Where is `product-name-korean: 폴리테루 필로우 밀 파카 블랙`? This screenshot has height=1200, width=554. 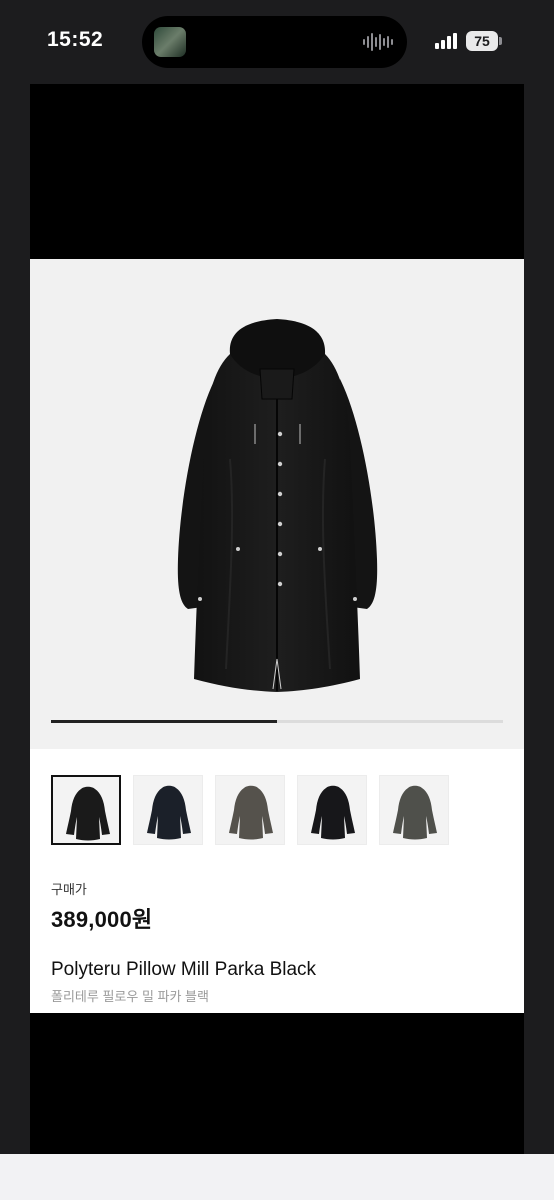
product-name-korean: 폴리테루 필로우 밀 파카 블랙 is located at coordinates (130, 996).